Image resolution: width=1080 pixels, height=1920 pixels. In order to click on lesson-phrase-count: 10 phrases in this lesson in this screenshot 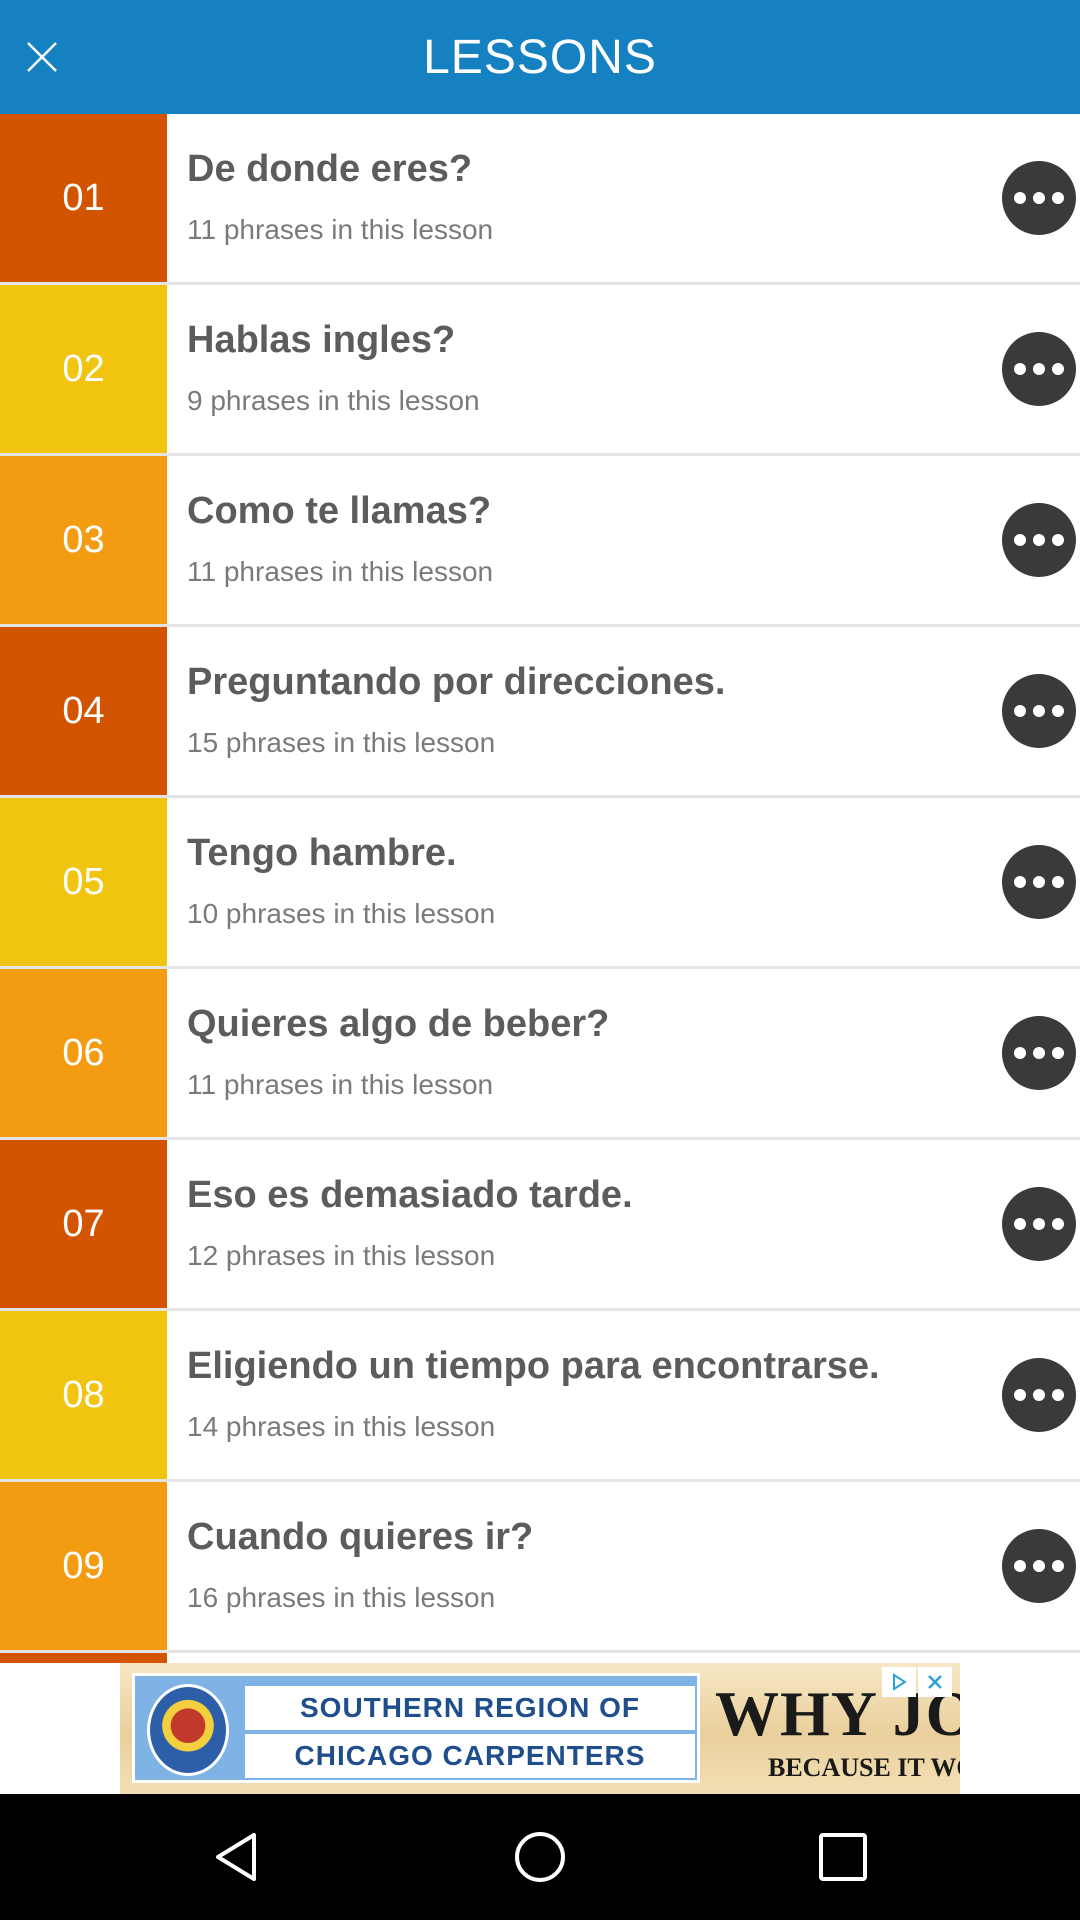, I will do `click(341, 913)`.